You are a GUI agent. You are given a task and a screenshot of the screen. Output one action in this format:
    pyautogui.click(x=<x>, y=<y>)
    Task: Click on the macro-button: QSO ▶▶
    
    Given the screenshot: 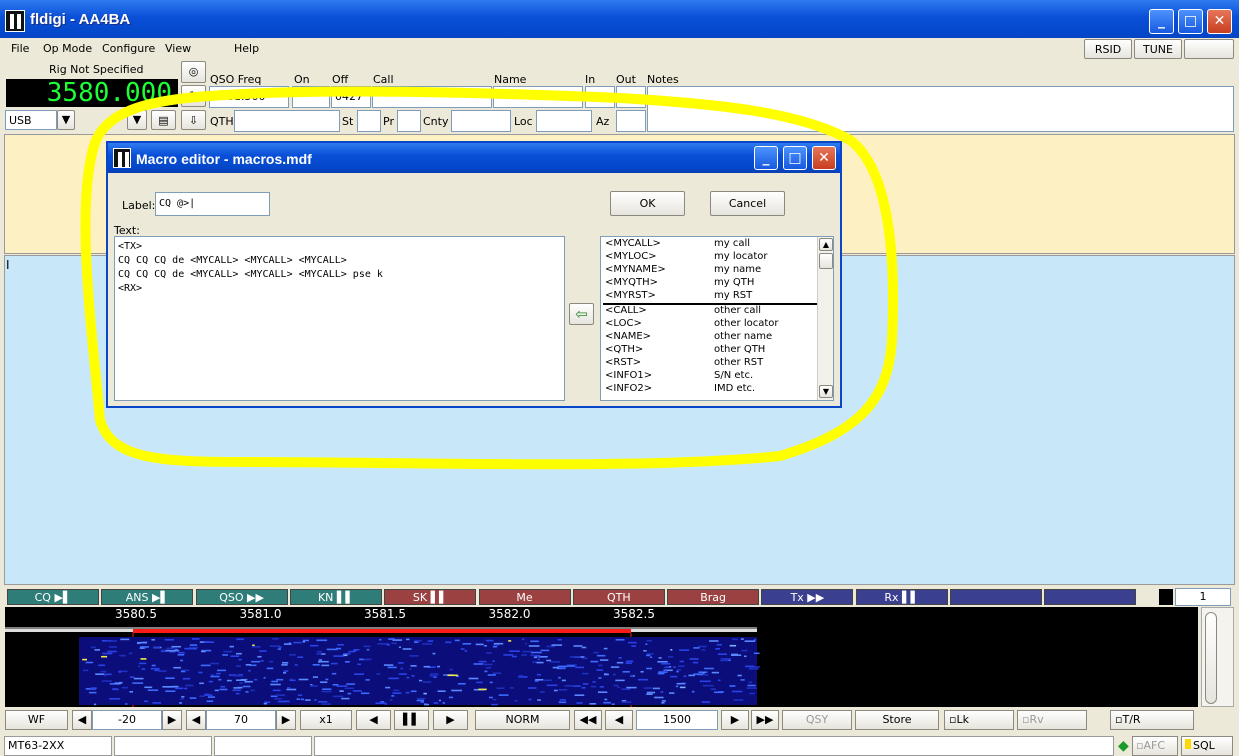 What is the action you would take?
    pyautogui.click(x=241, y=597)
    